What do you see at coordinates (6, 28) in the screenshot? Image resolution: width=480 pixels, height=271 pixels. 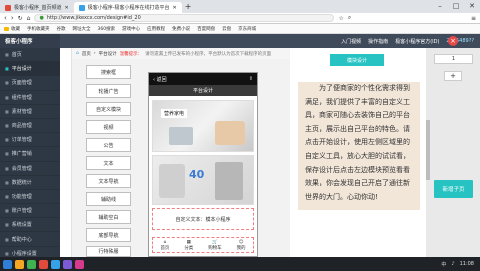 I see `folder-icon` at bounding box center [6, 28].